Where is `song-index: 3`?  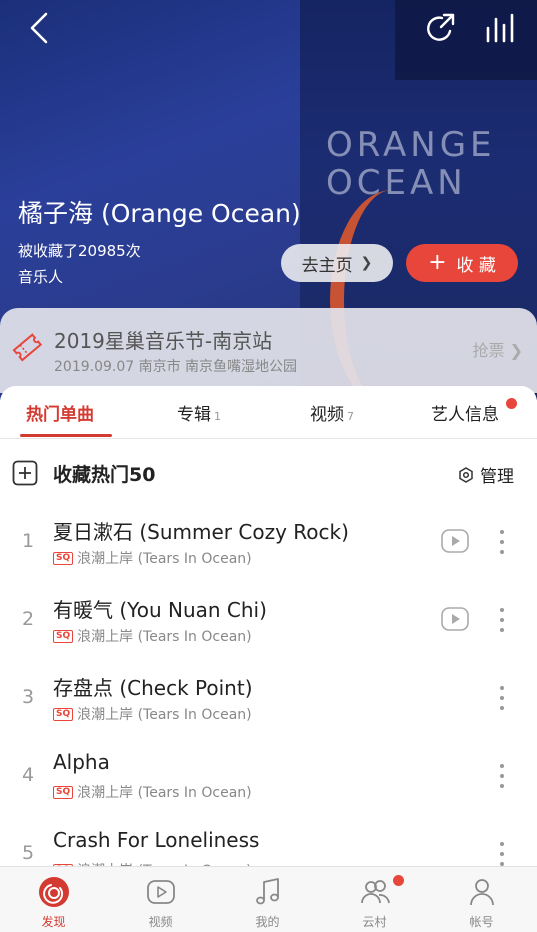
song-index: 3 is located at coordinates (28, 697).